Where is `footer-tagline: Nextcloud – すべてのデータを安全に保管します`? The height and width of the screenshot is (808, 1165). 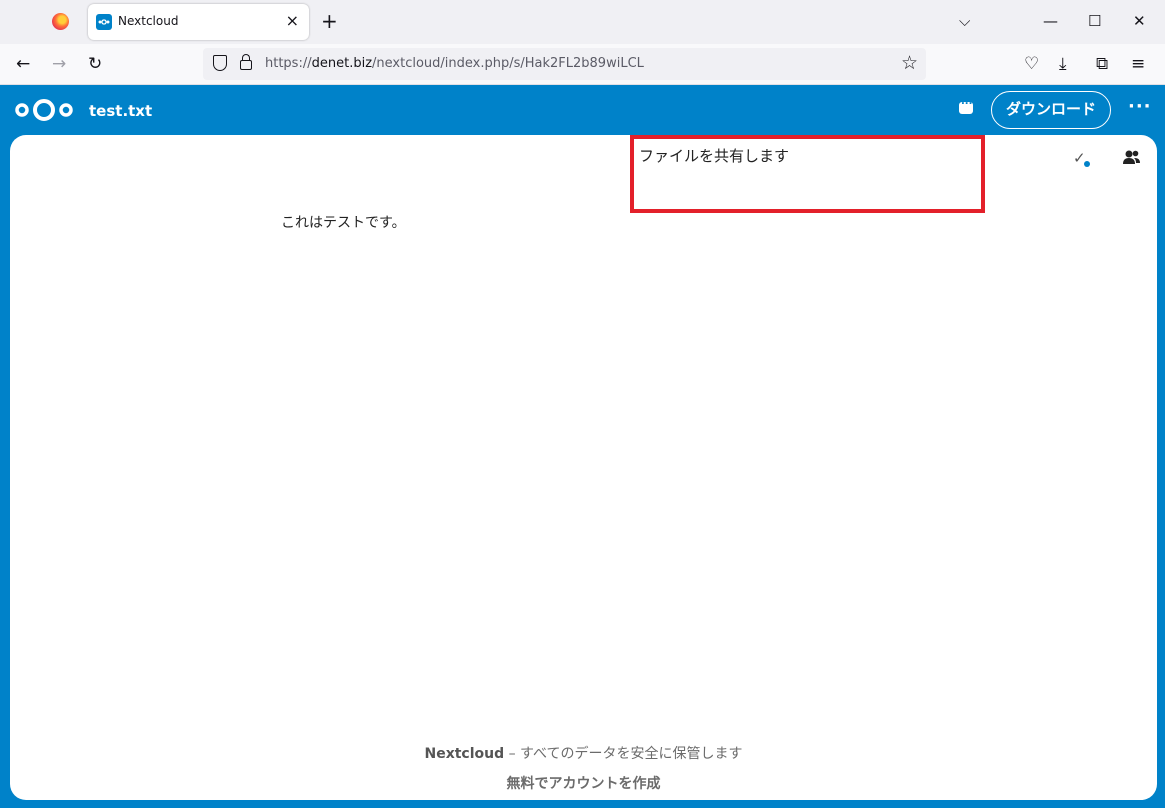
footer-tagline: Nextcloud – すべてのデータを安全に保管します is located at coordinates (583, 754).